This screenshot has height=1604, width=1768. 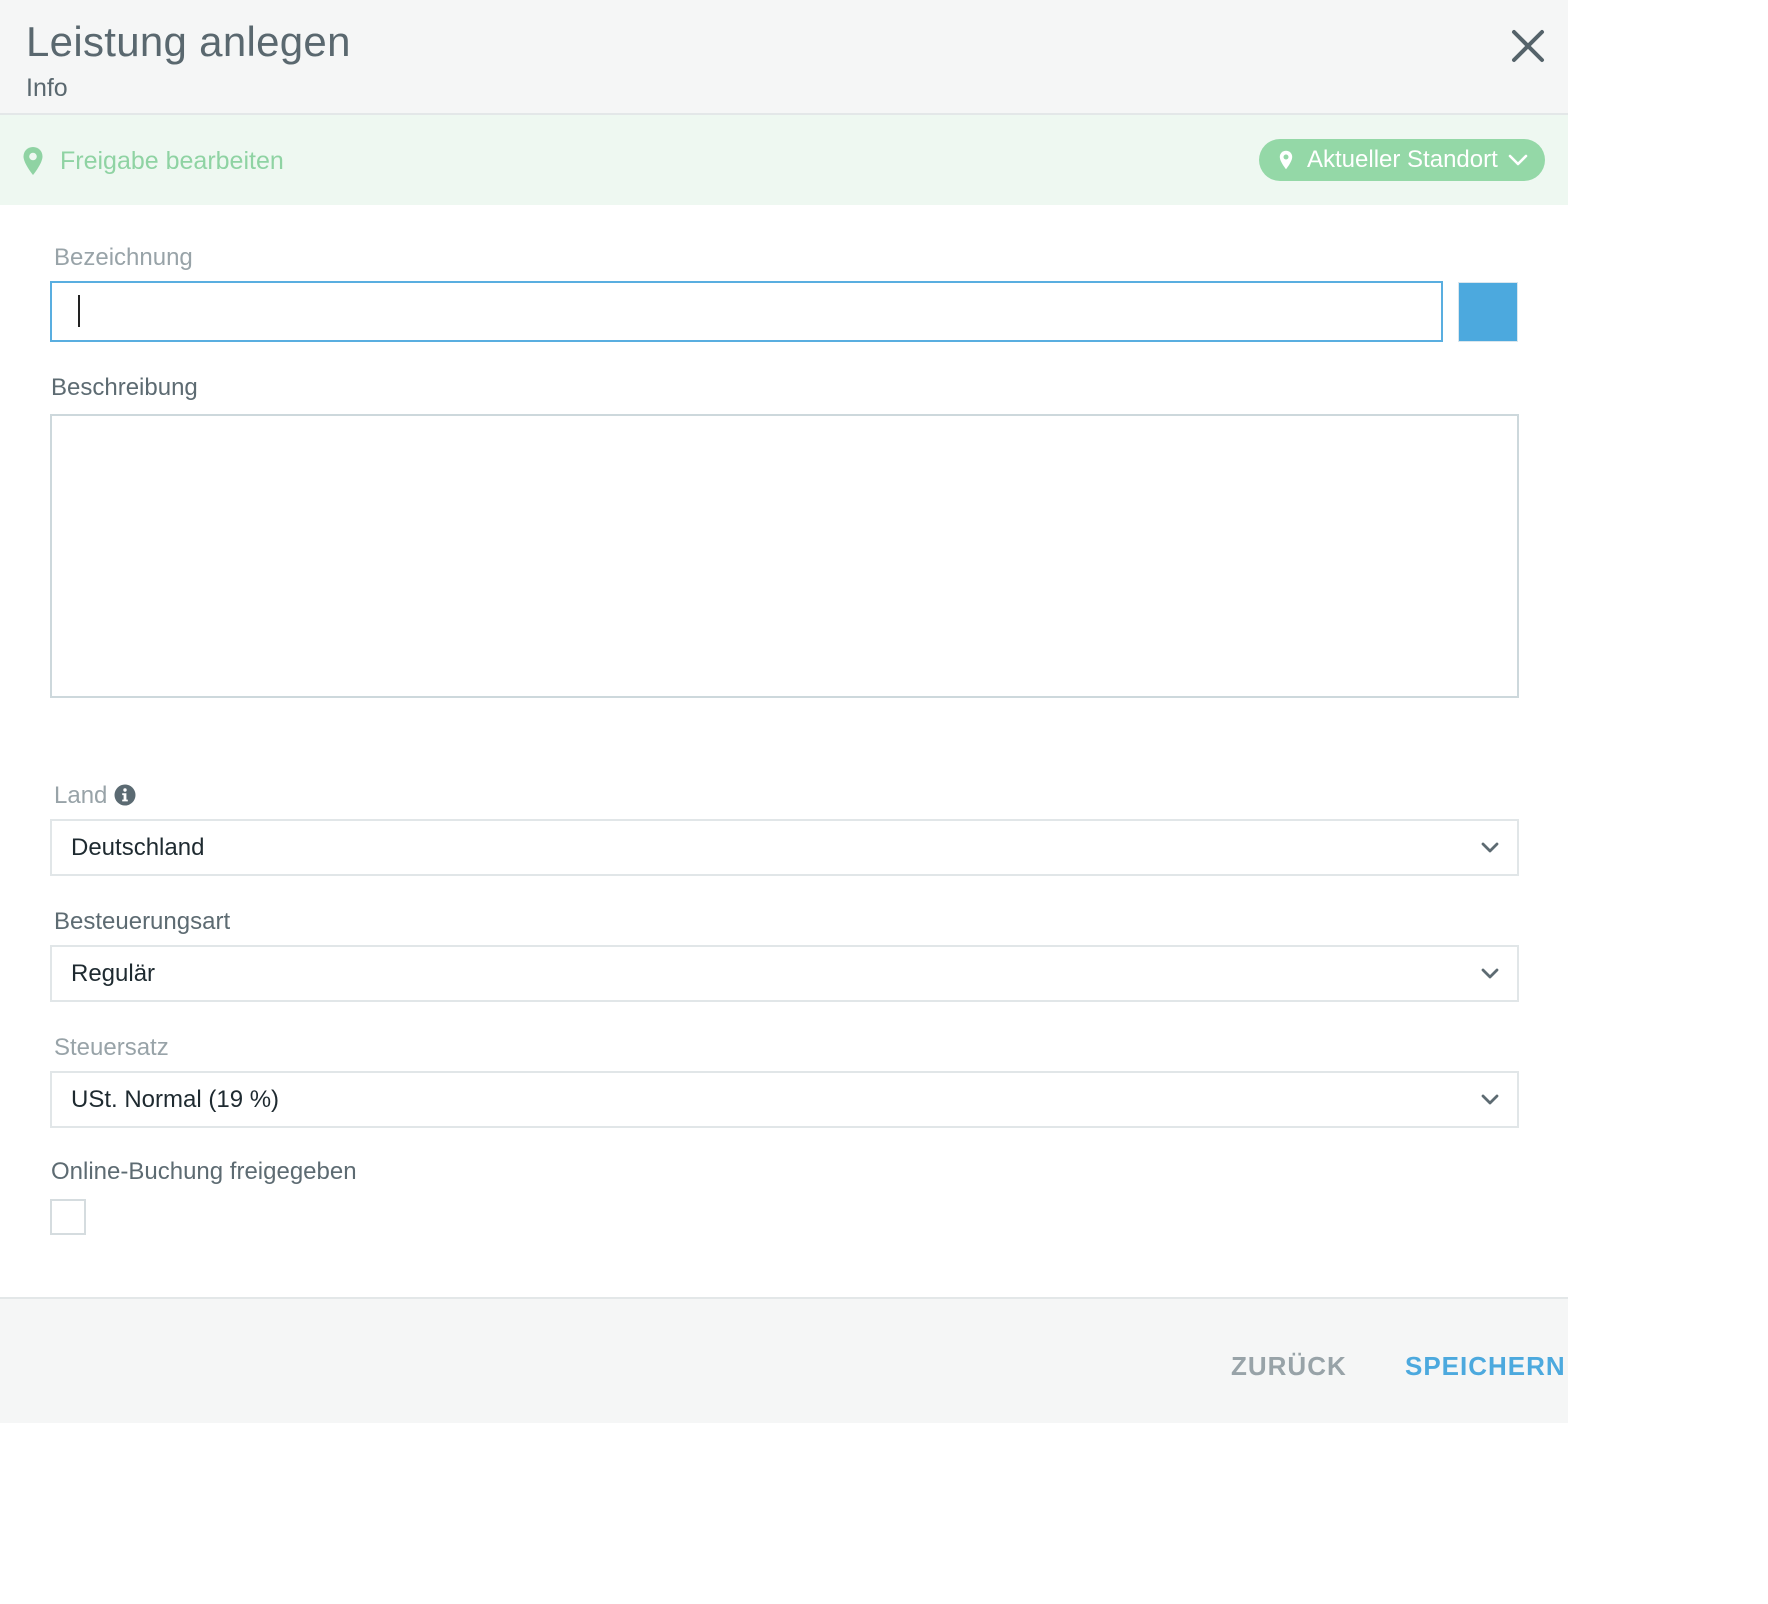 What do you see at coordinates (204, 1171) in the screenshot?
I see `online-booking-label: Online-Buchung freigegeben` at bounding box center [204, 1171].